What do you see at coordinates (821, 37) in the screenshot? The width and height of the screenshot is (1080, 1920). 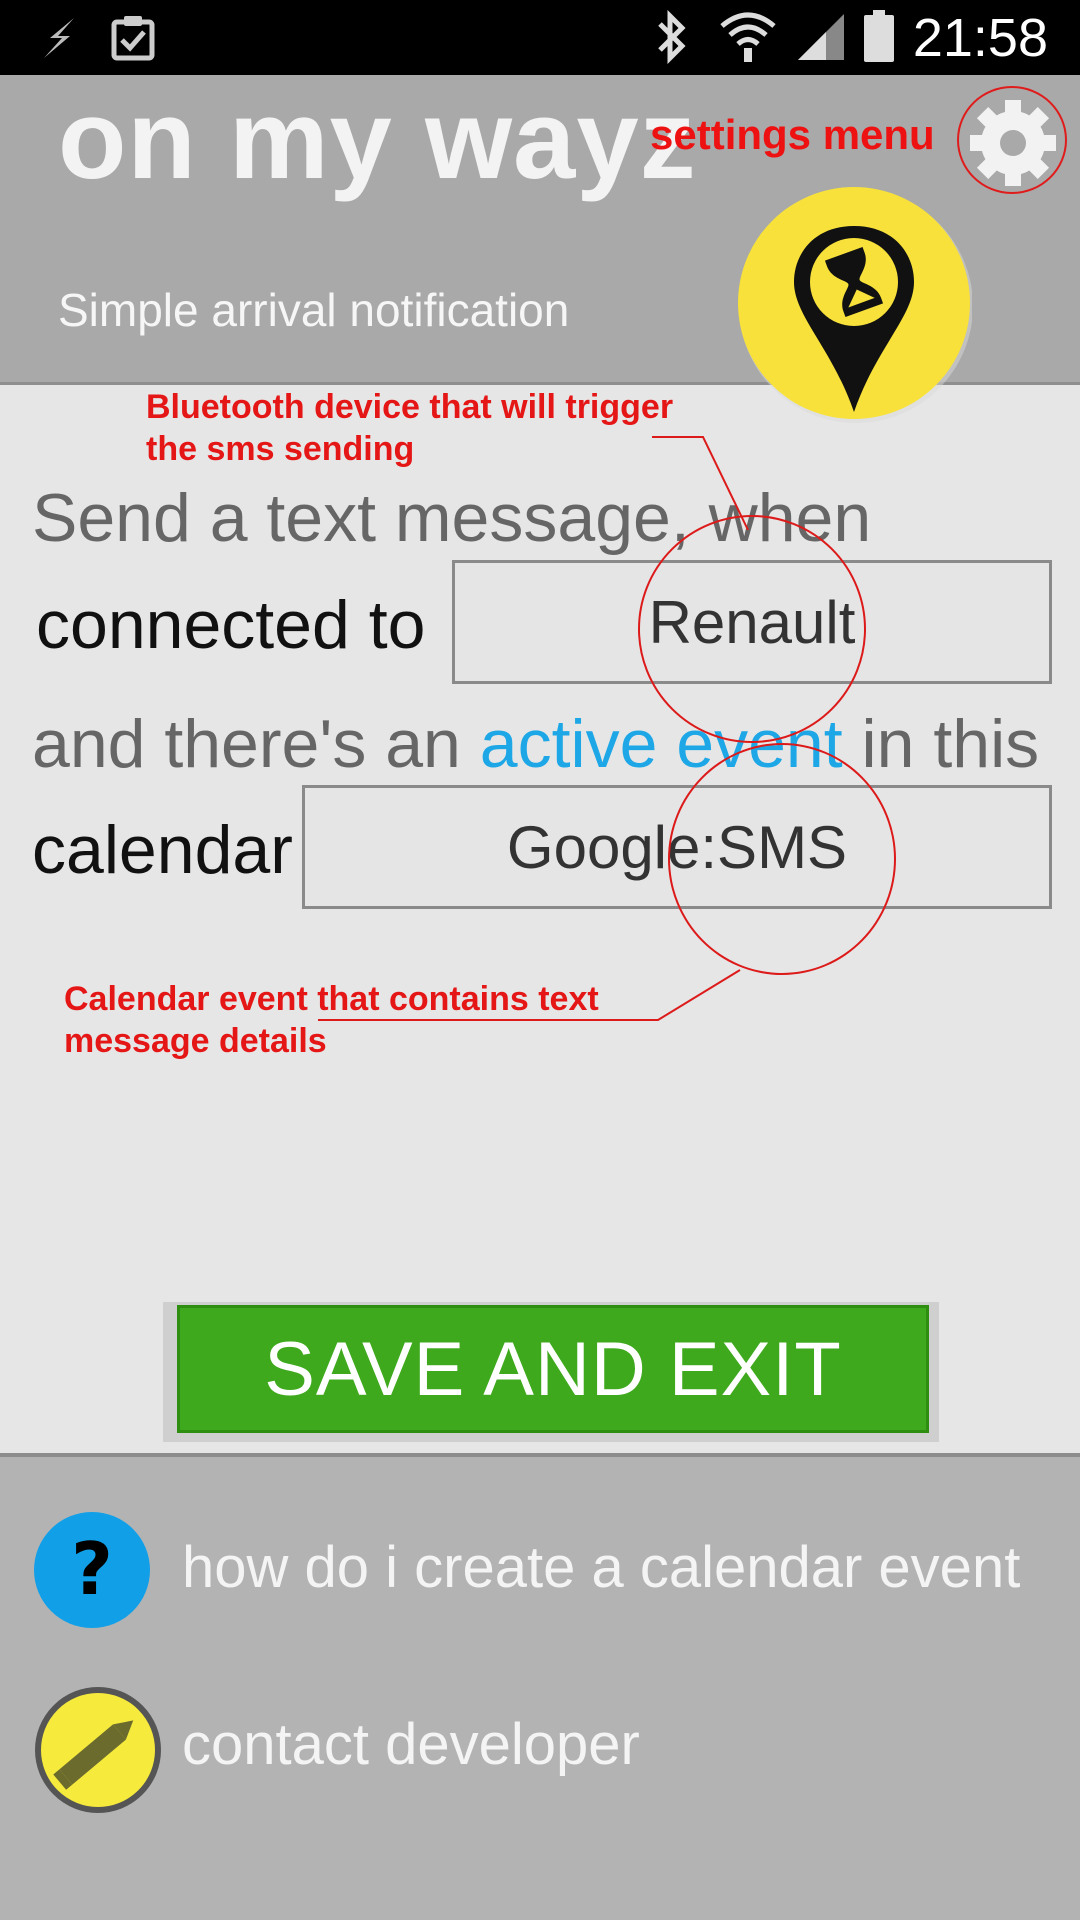 I see `signal-icon` at bounding box center [821, 37].